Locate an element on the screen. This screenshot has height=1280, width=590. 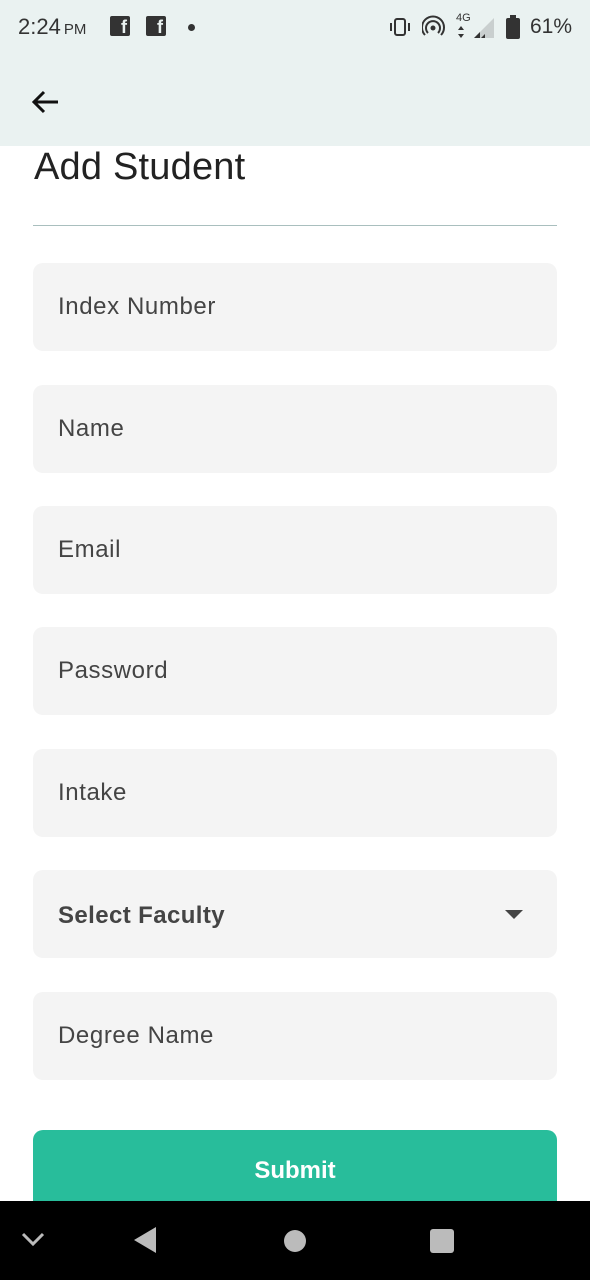
degree-name-field-container is located at coordinates (295, 1036).